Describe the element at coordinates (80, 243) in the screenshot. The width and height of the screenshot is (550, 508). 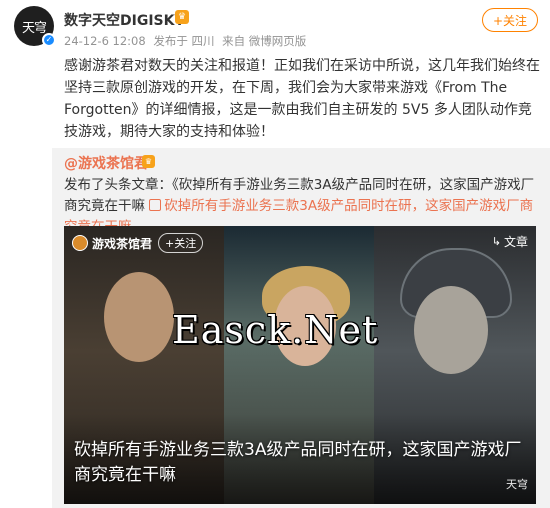
I see `card-source-avatar` at that location.